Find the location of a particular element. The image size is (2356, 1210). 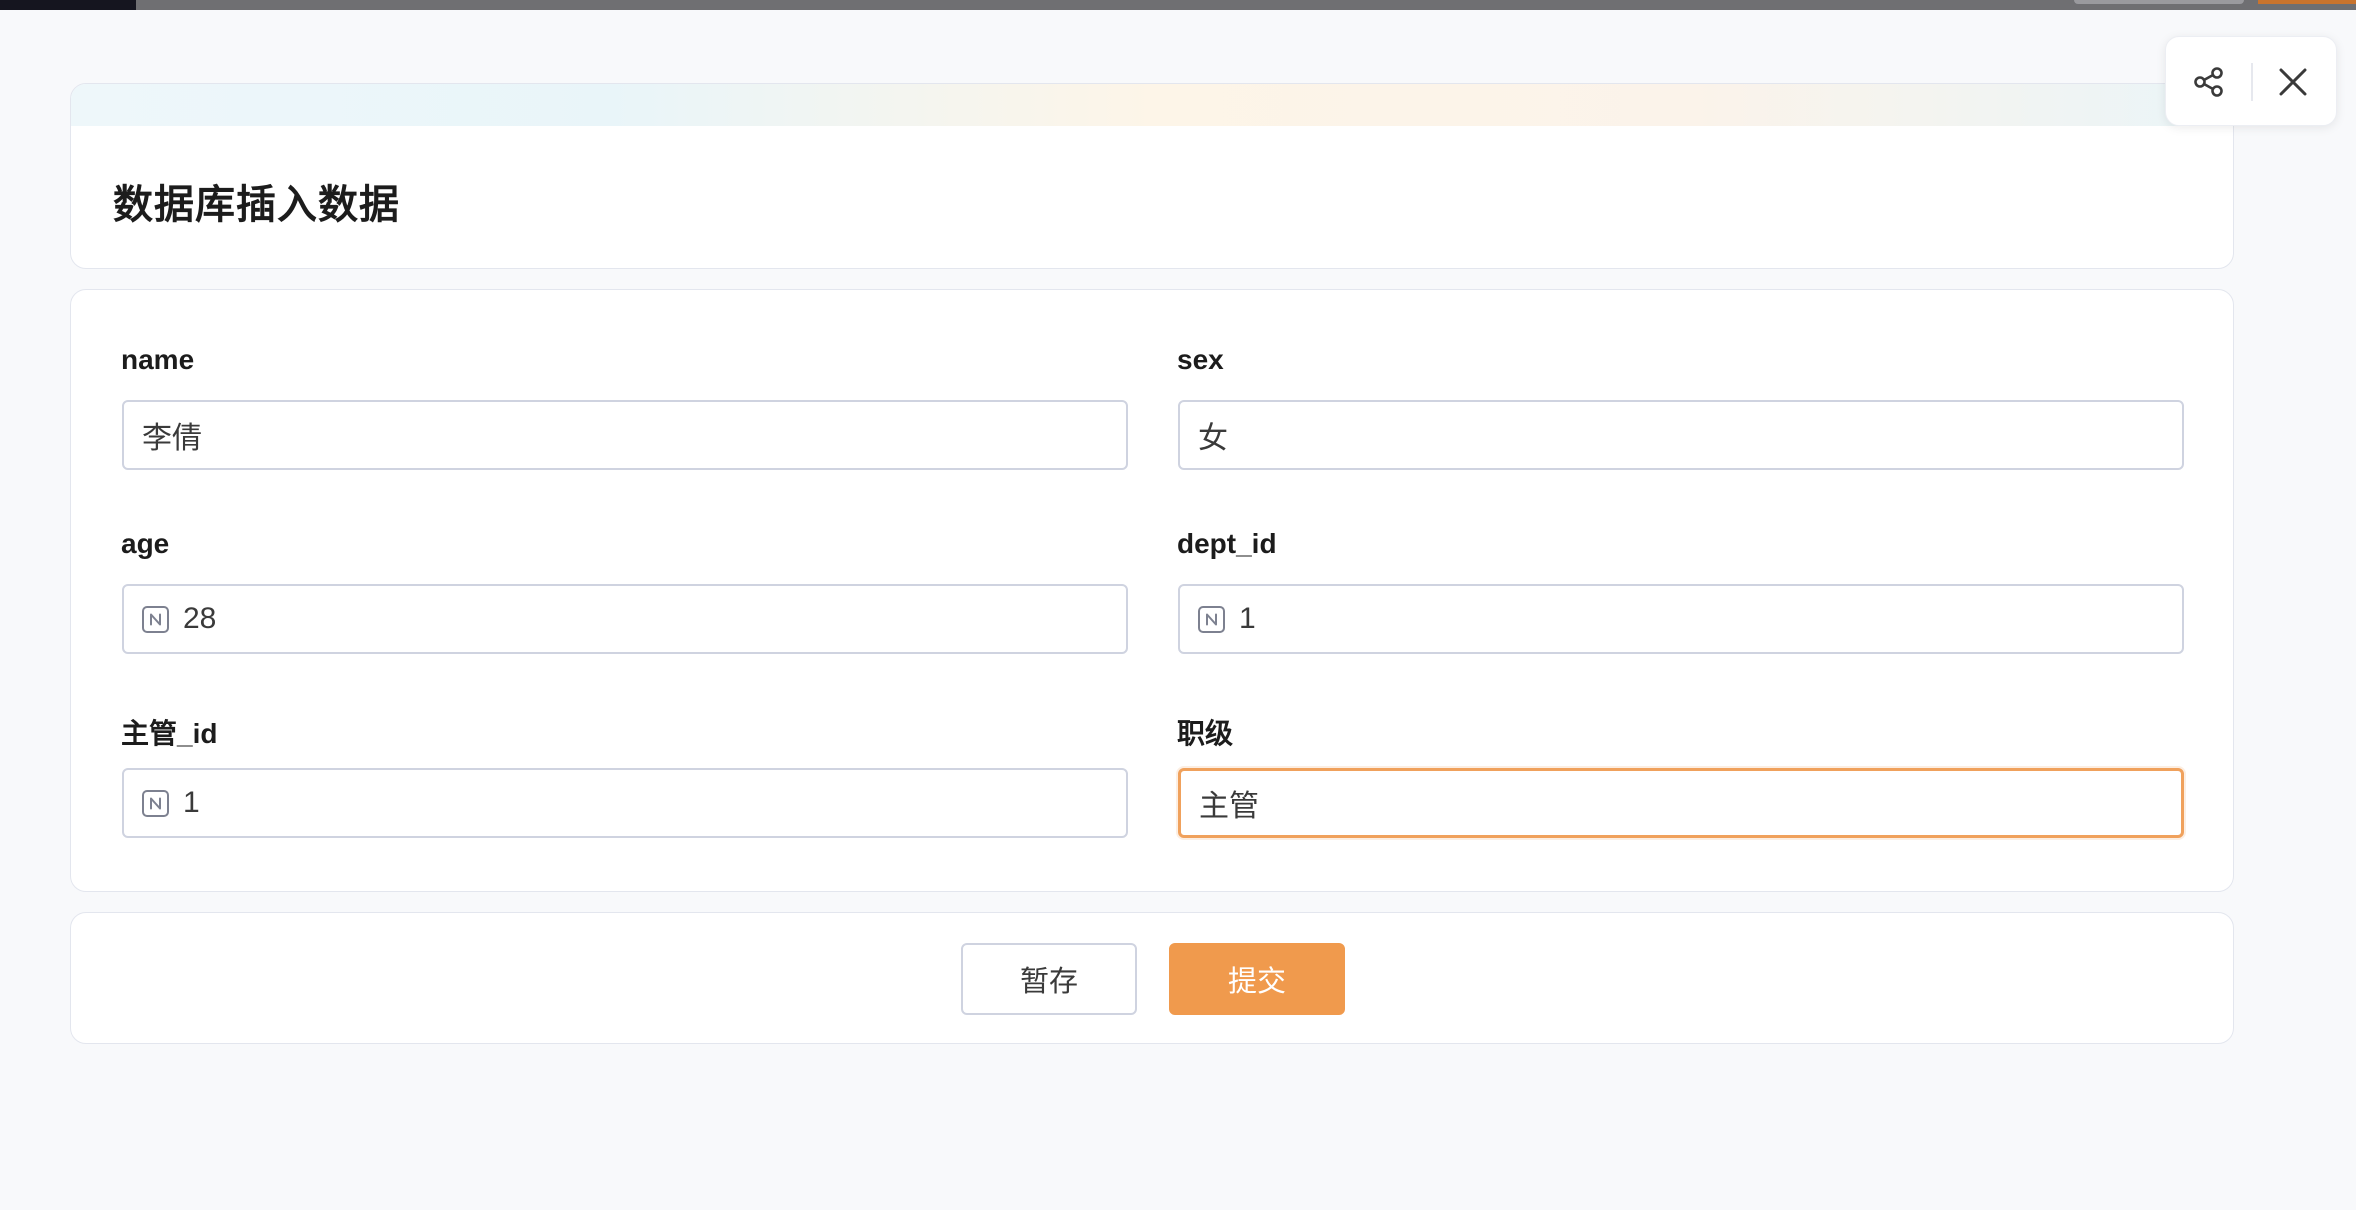

save-draft-button: 暂存 is located at coordinates (1049, 979).